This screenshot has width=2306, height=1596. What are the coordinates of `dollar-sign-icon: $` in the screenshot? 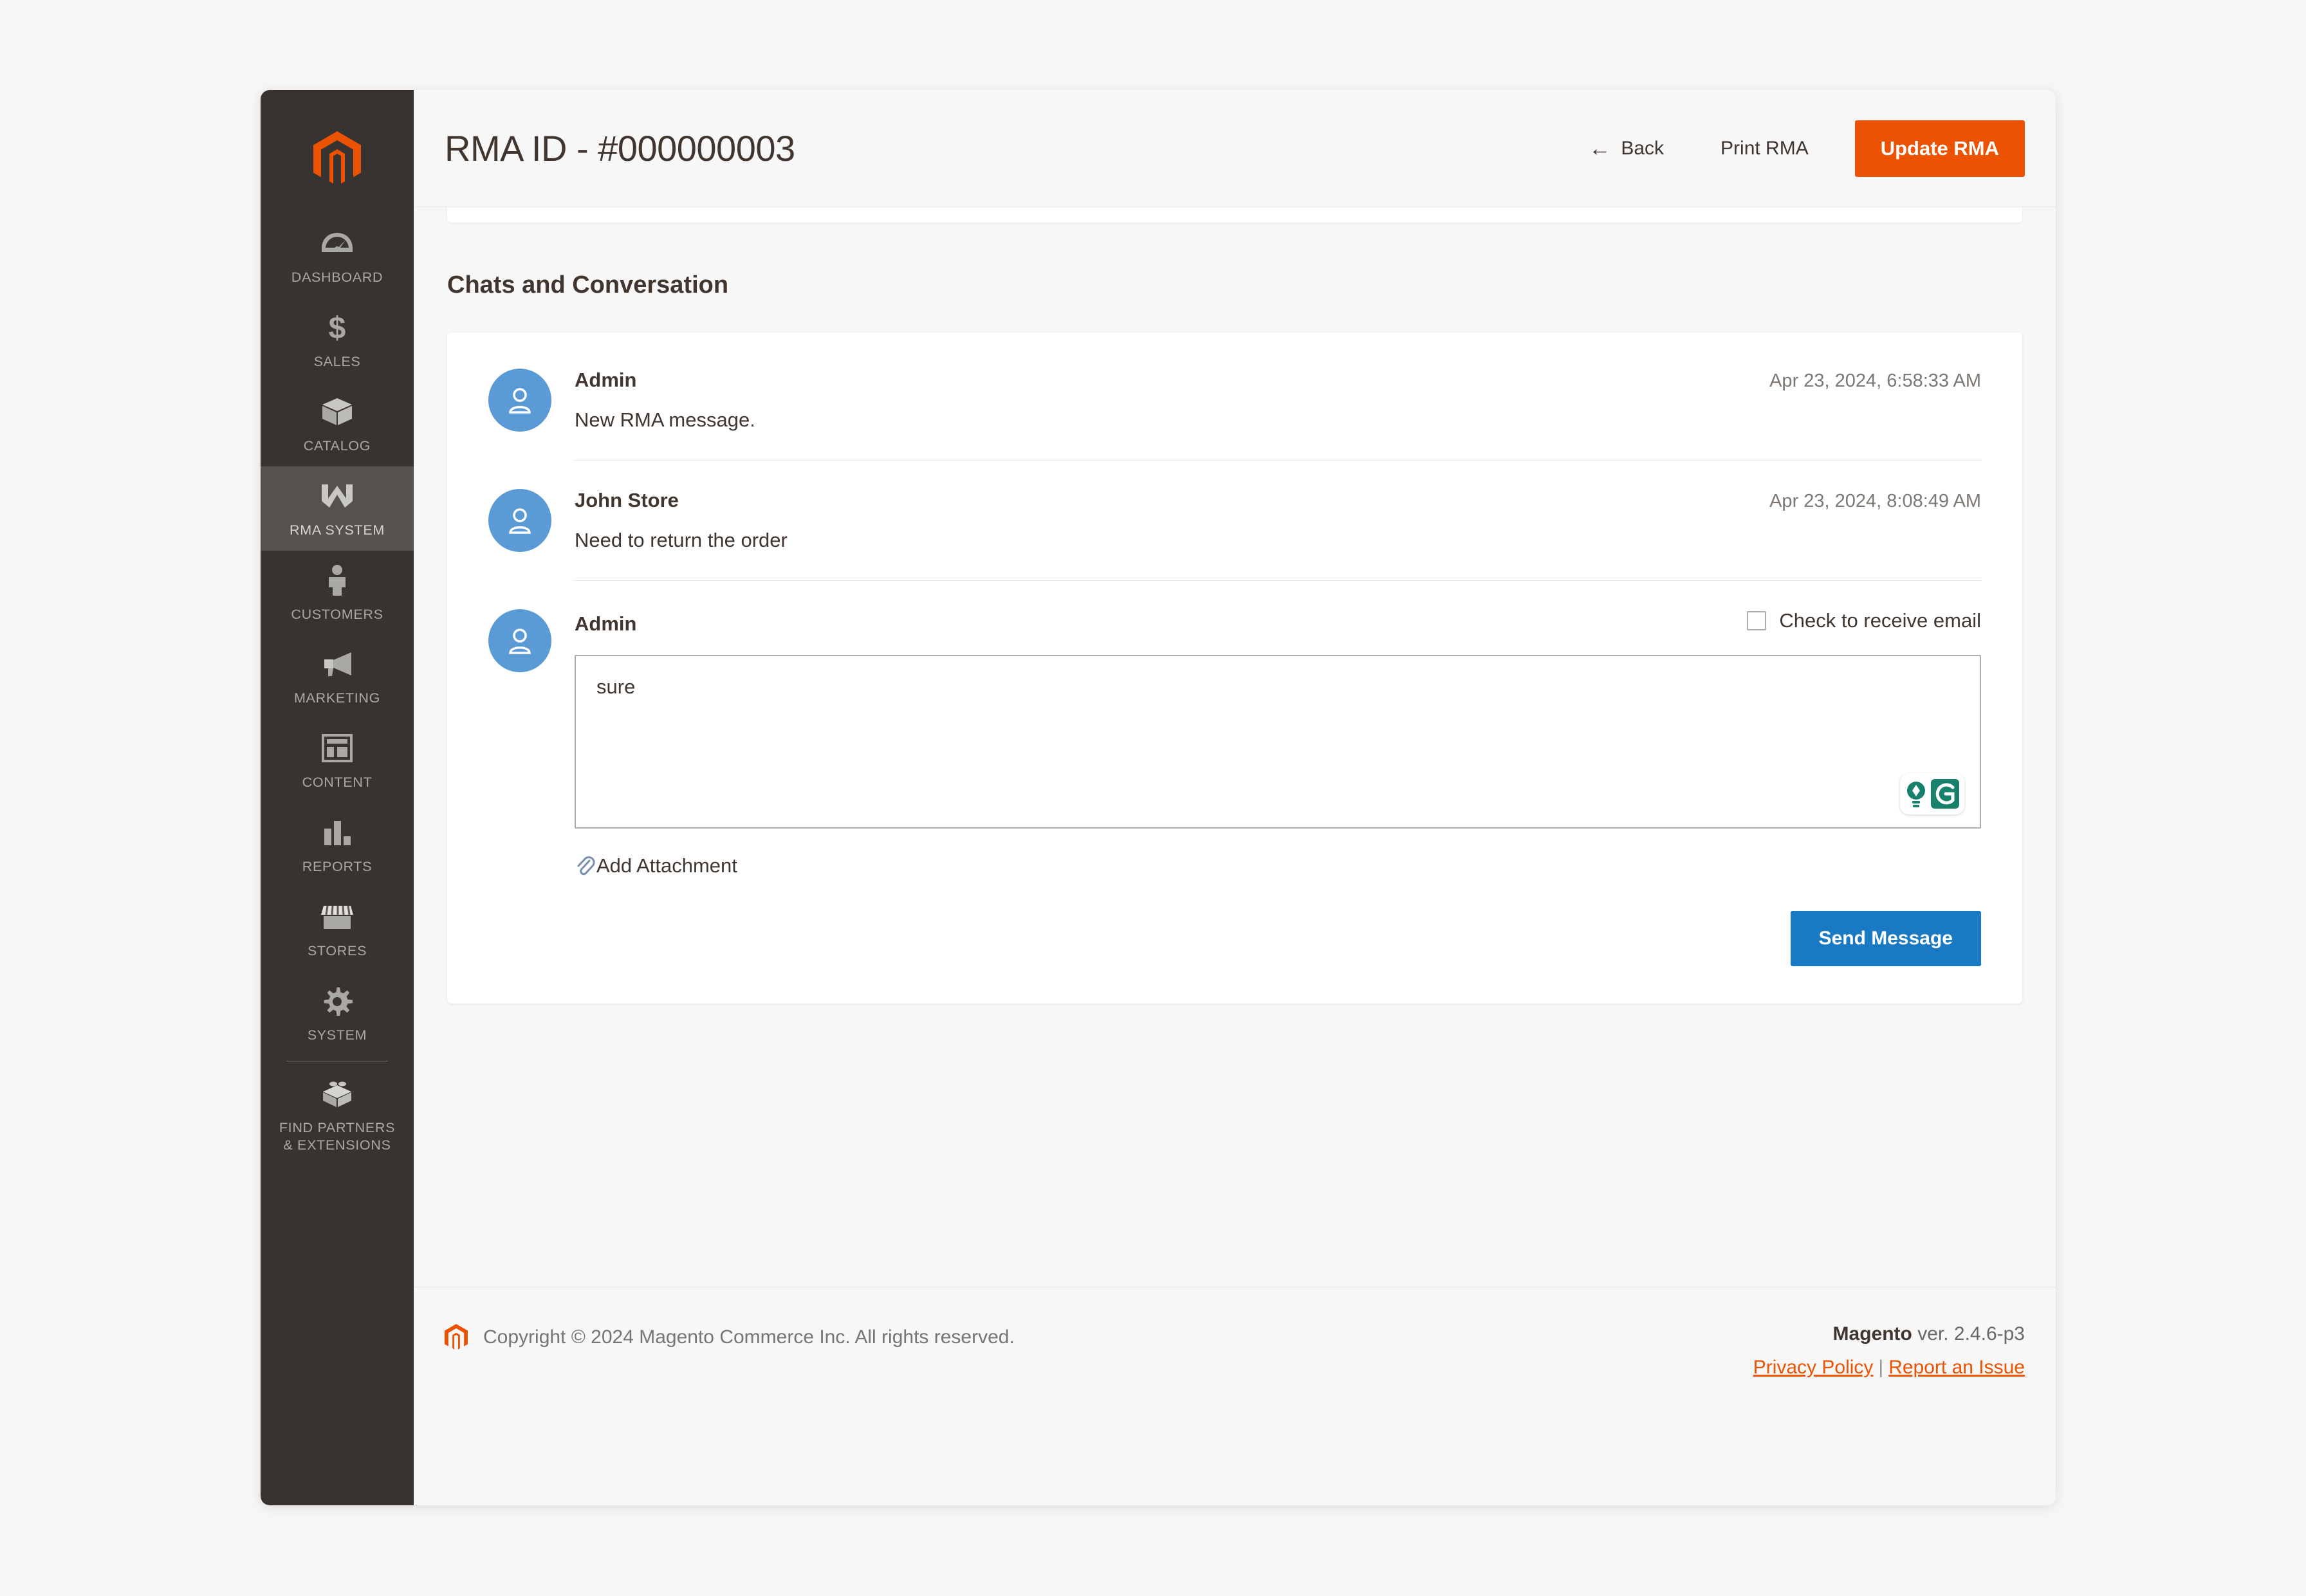 It's located at (337, 327).